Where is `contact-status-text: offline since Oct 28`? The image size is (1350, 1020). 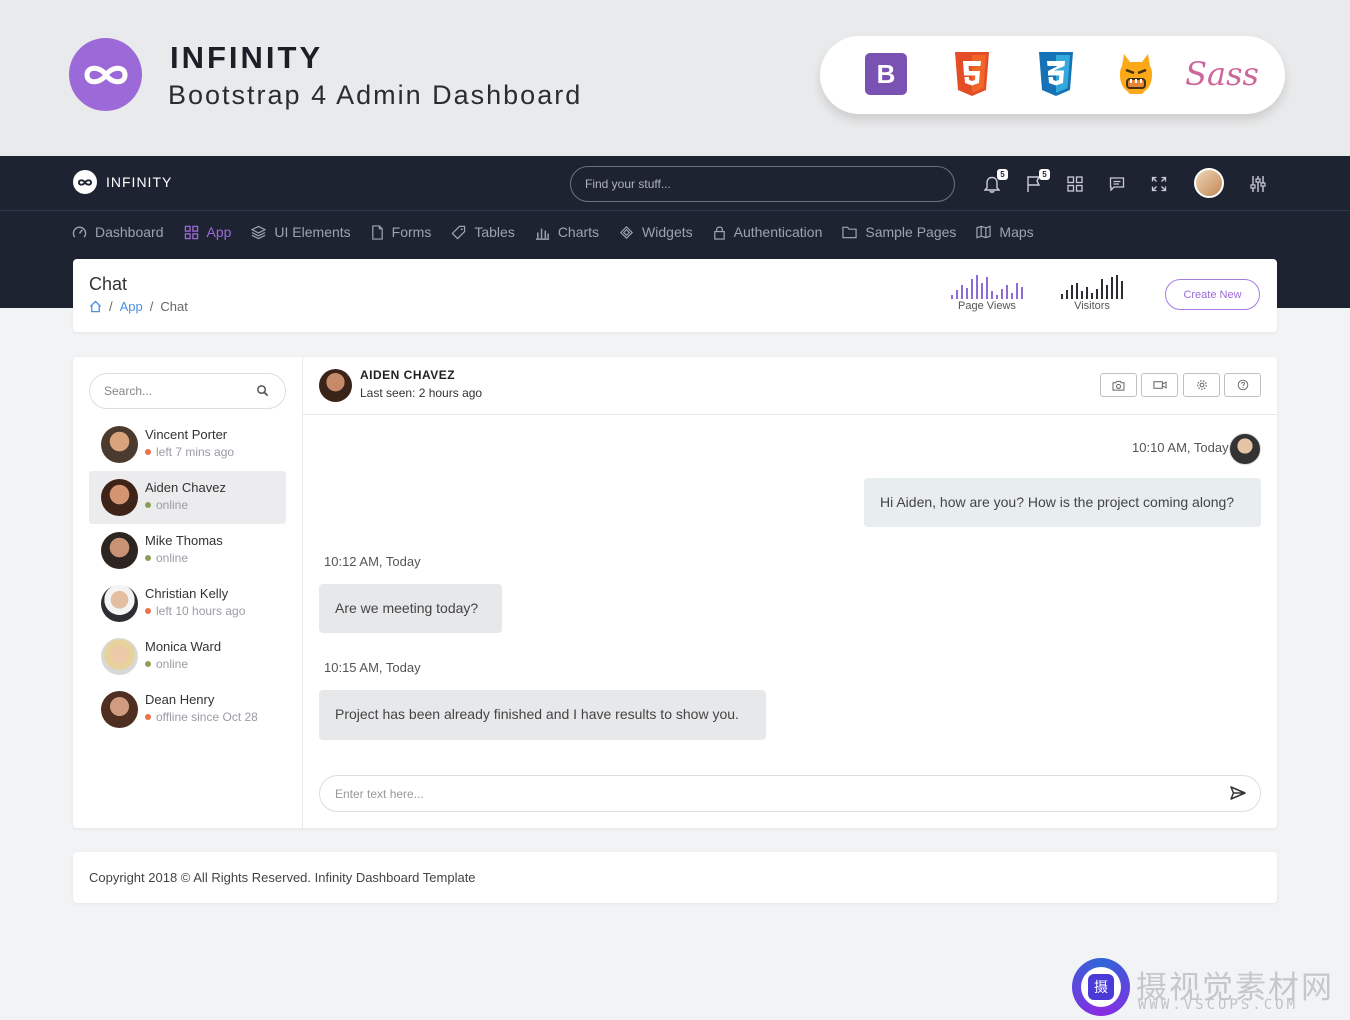
contact-status-text: offline since Oct 28 is located at coordinates (207, 717).